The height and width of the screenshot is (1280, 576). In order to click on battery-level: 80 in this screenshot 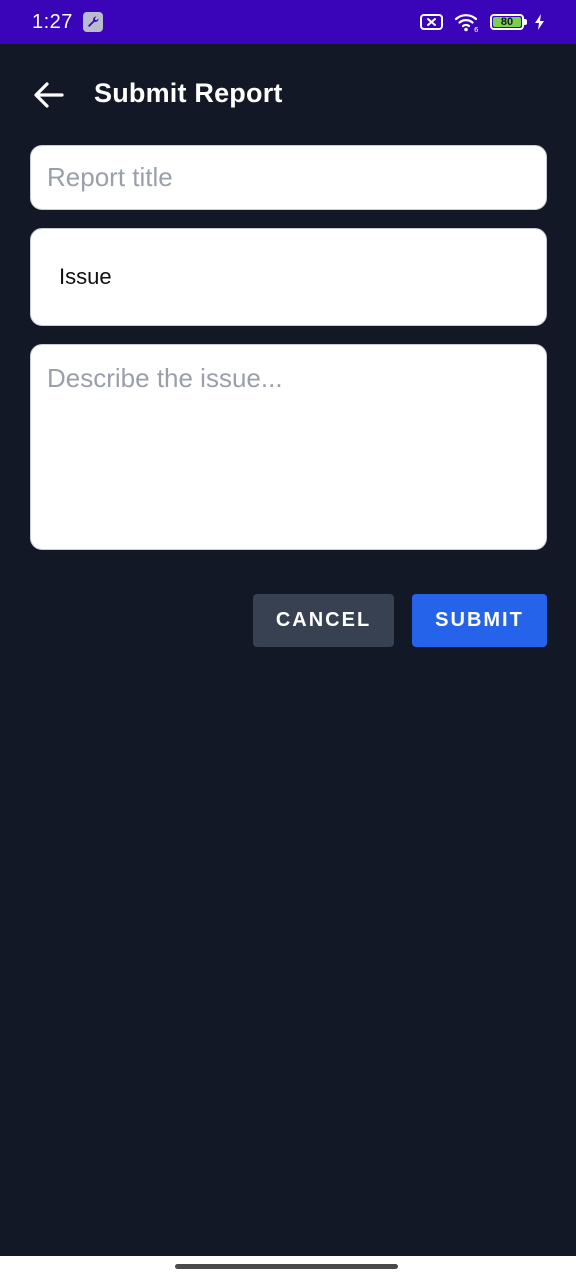, I will do `click(507, 22)`.